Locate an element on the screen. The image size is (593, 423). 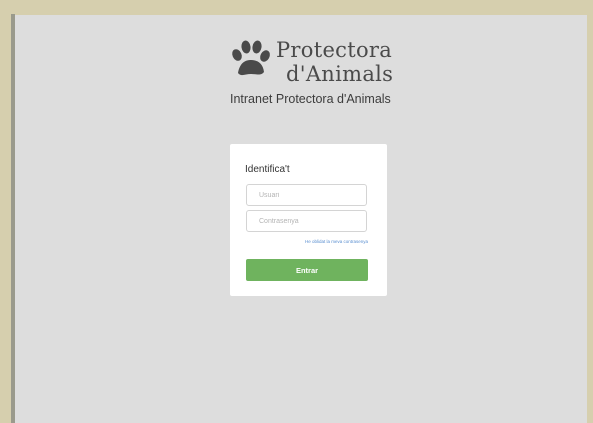
login-button: Entrar is located at coordinates (307, 270).